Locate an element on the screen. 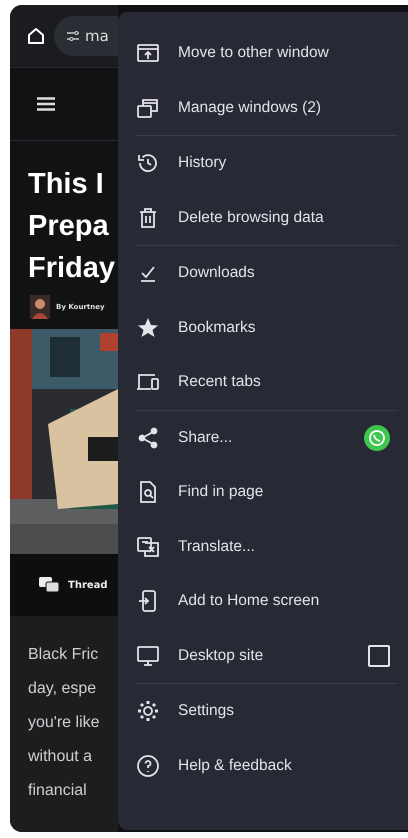 The height and width of the screenshot is (838, 408). menu-item: Help & feedback is located at coordinates (263, 765).